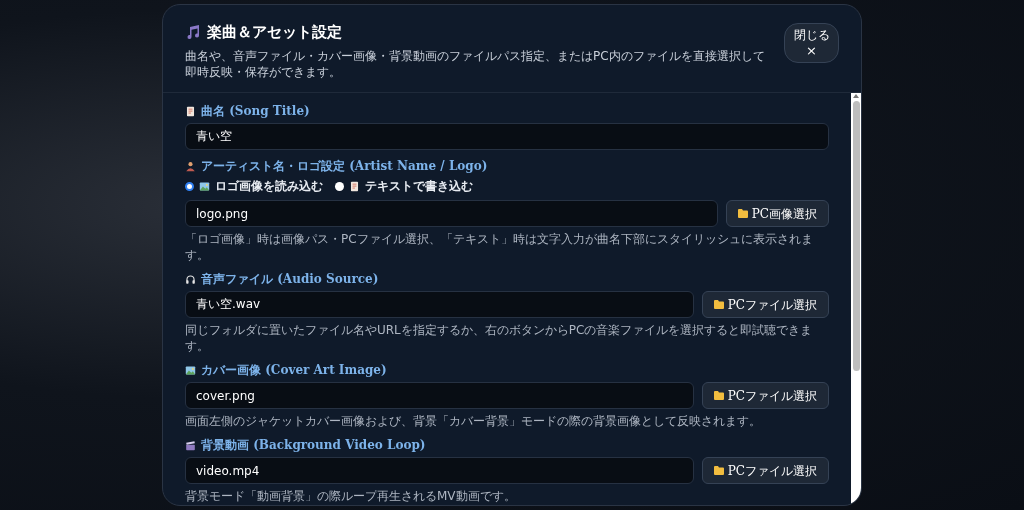 The image size is (1024, 510). What do you see at coordinates (507, 136) in the screenshot?
I see `input-field: 青い空` at bounding box center [507, 136].